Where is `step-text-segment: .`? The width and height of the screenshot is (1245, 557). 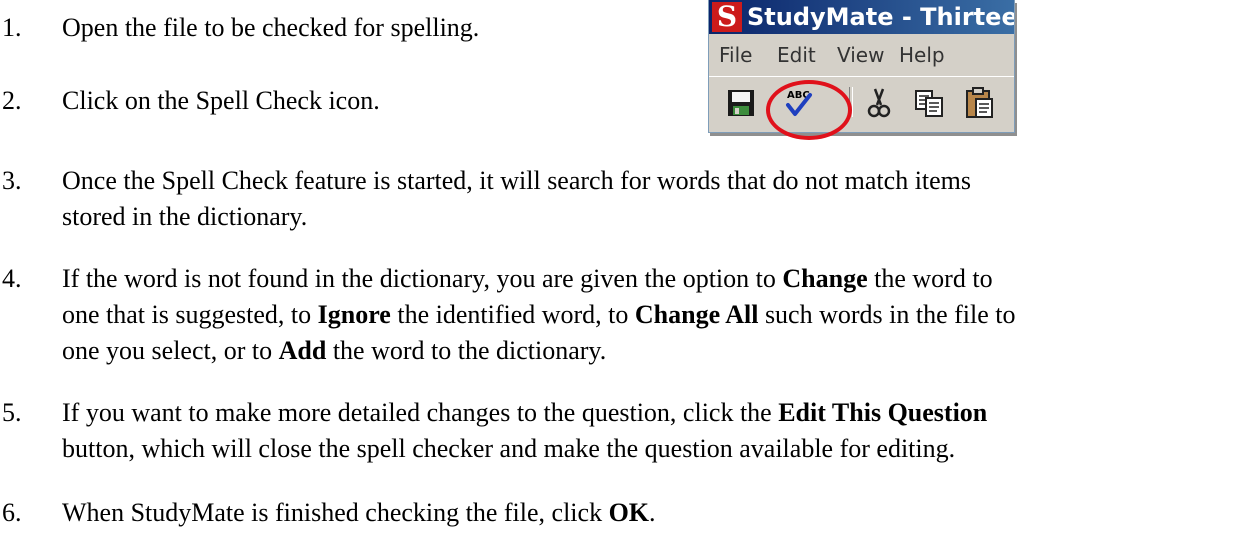
step-text-segment: . is located at coordinates (652, 512).